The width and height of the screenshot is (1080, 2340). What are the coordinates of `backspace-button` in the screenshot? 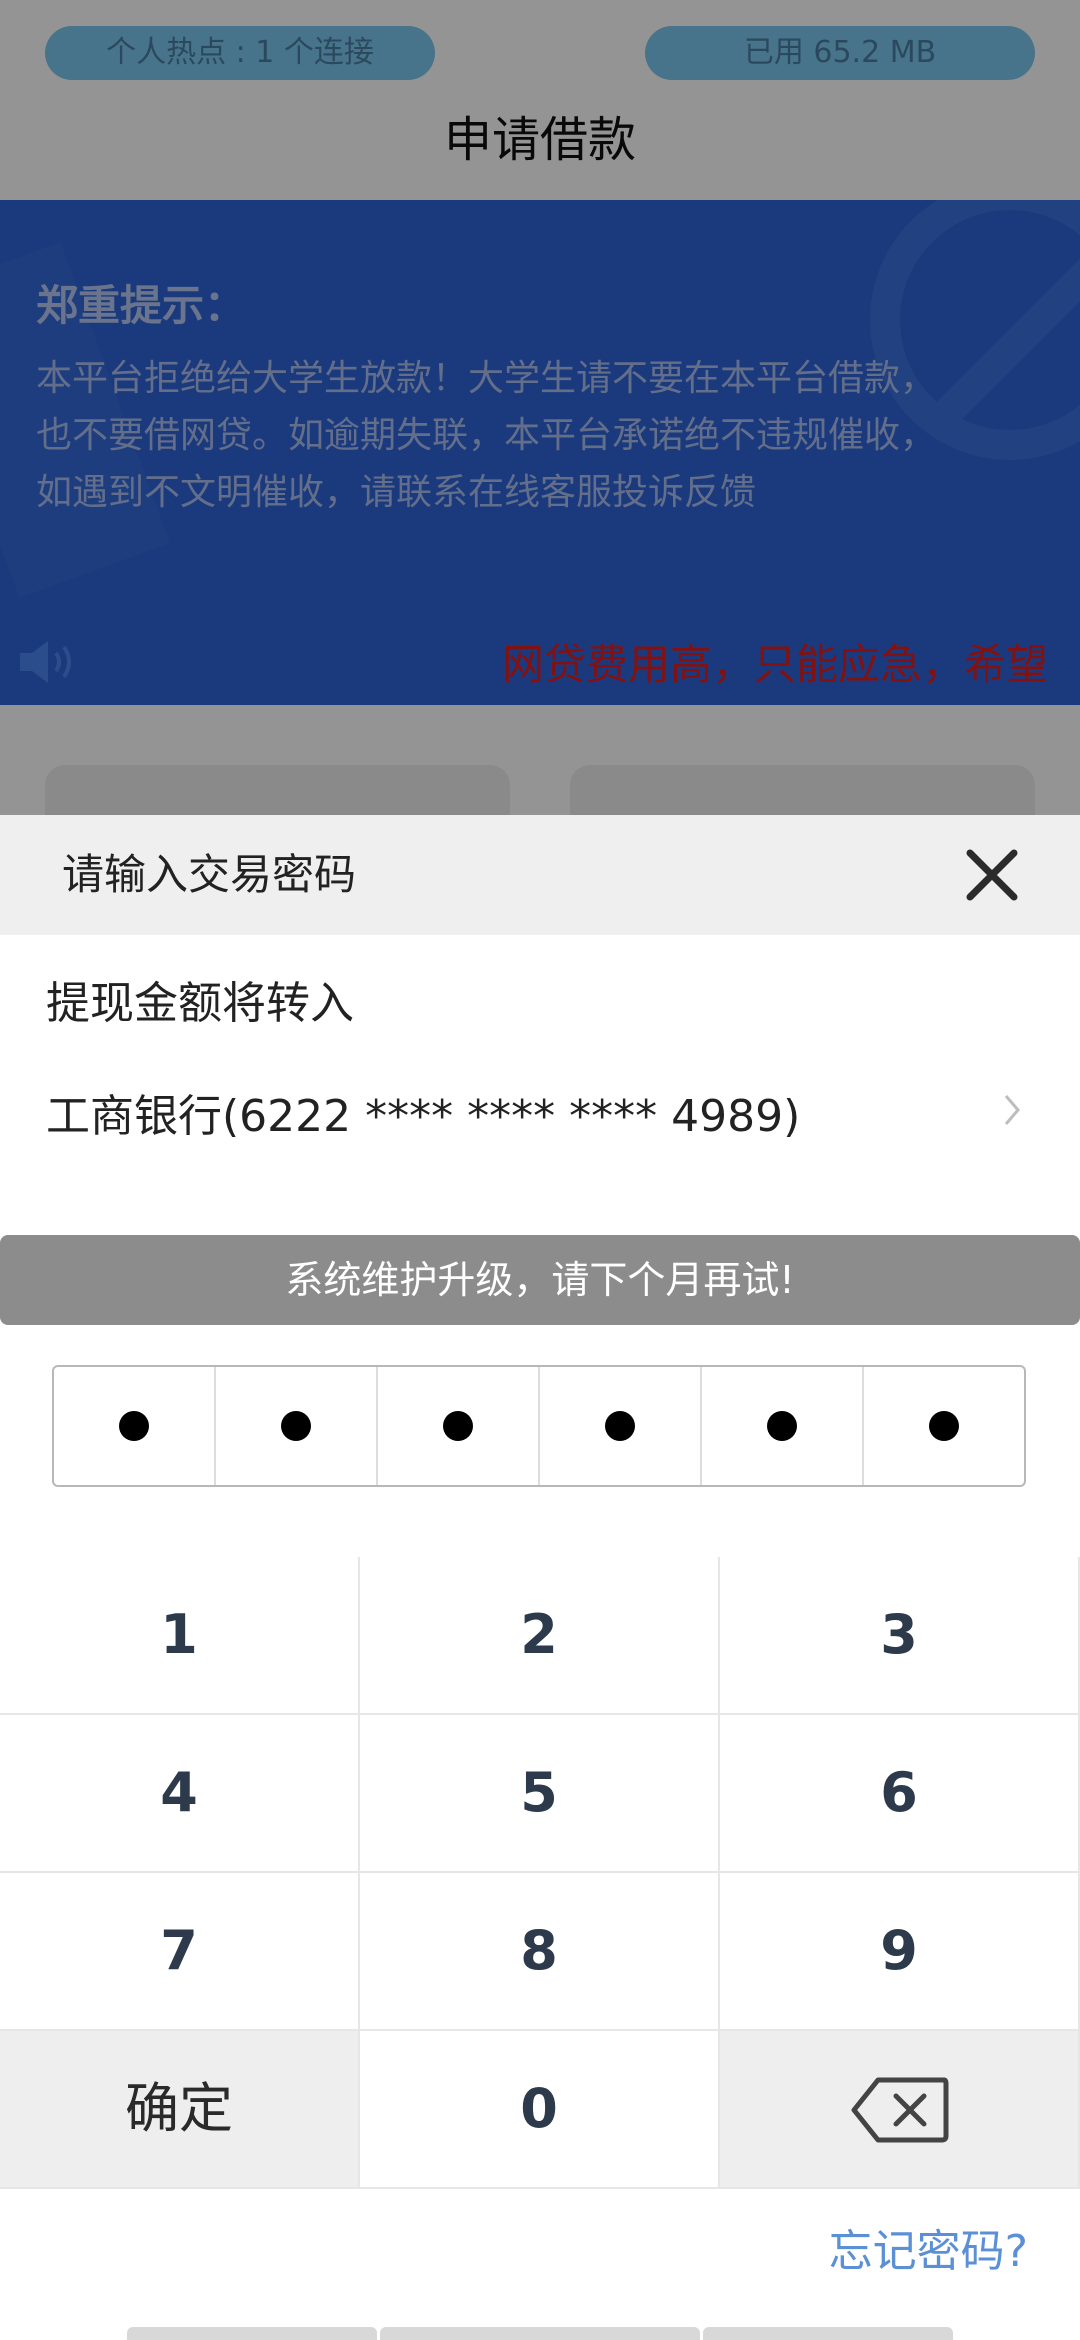 It's located at (900, 2110).